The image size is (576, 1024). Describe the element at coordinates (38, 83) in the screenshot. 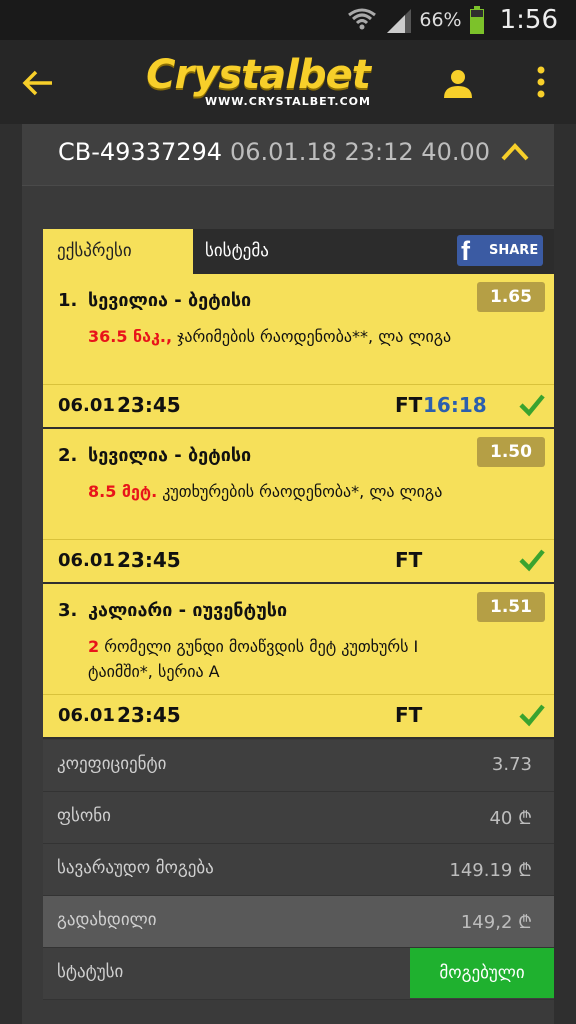

I see `back-arrow-icon` at that location.